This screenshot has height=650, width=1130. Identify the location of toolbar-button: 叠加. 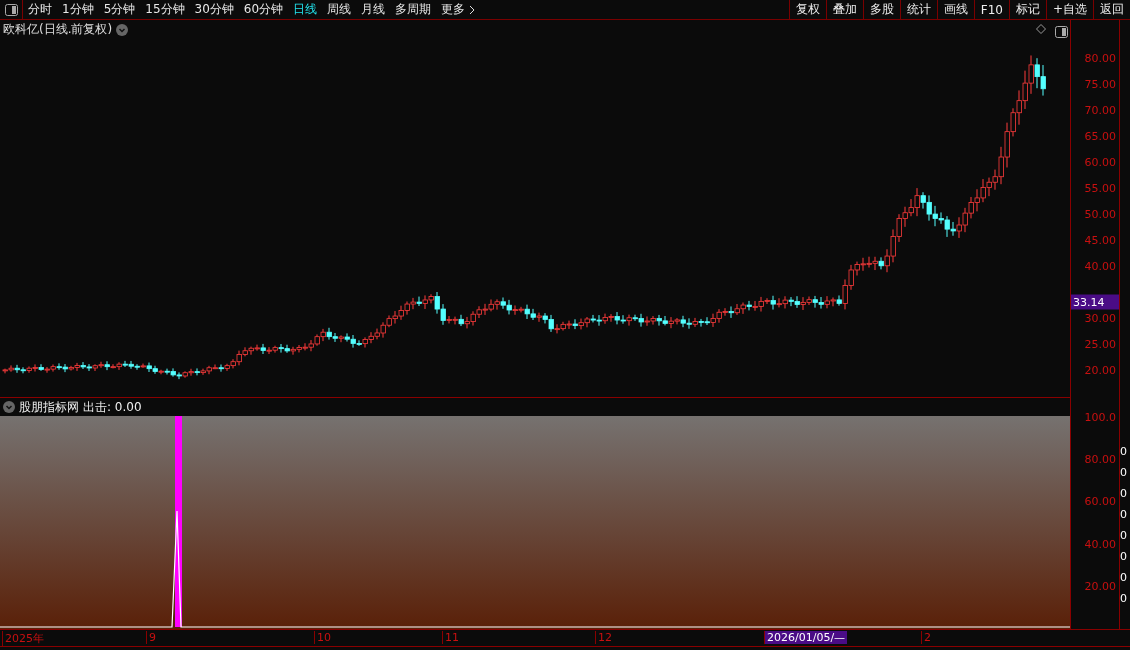
(844, 9).